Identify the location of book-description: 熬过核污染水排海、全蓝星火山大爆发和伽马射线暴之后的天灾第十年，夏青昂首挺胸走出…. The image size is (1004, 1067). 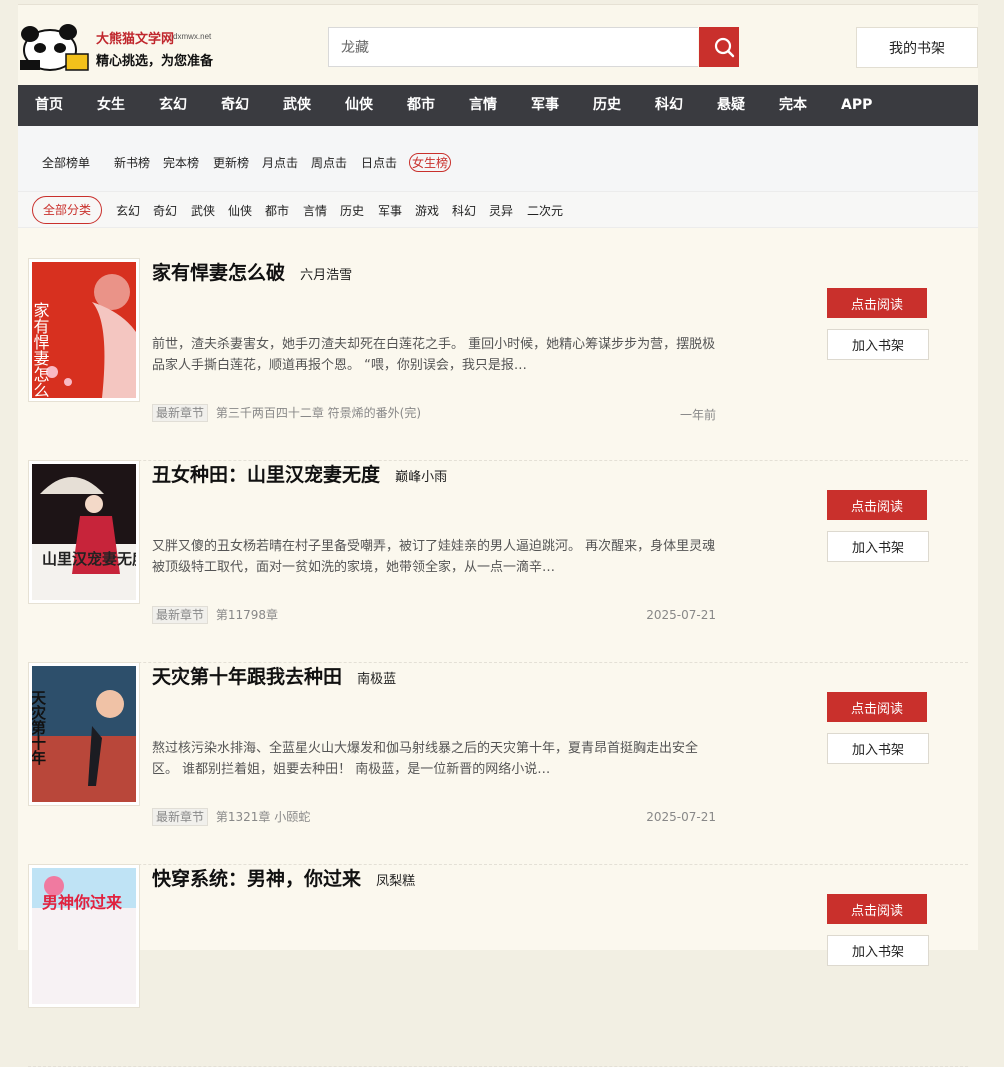
(425, 759).